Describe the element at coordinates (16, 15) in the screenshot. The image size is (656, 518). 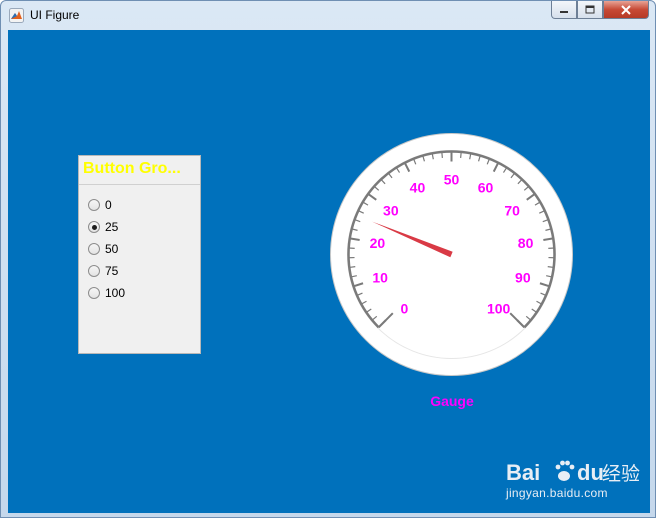
I see `matlab-icon` at that location.